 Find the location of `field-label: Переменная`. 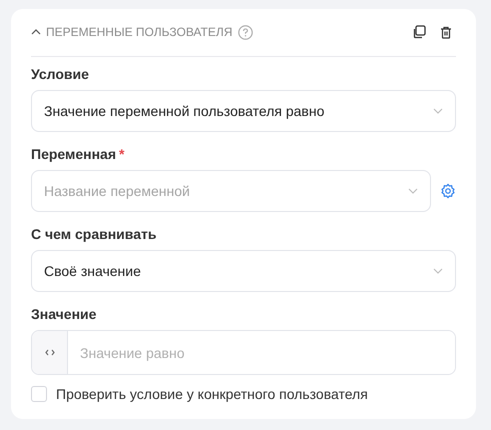

field-label: Переменная is located at coordinates (73, 154).